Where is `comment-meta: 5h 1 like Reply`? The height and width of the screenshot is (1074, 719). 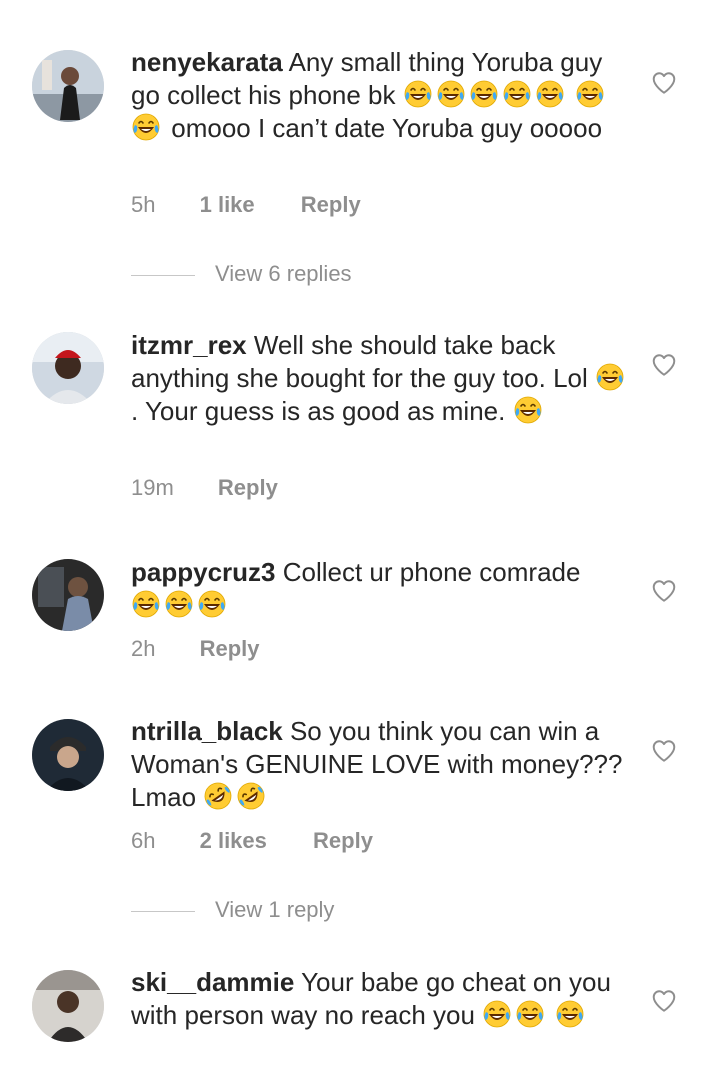 comment-meta: 5h 1 like Reply is located at coordinates (246, 205).